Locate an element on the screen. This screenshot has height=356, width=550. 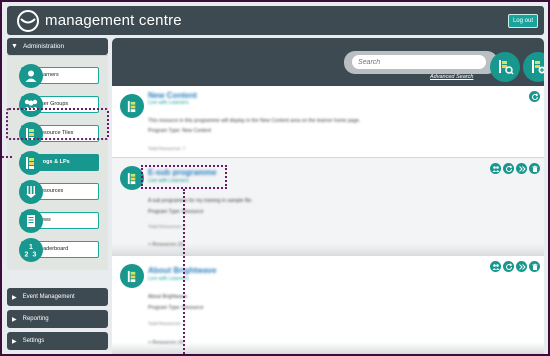
sidebar-section-settings: ▶ Settings is located at coordinates (57, 341).